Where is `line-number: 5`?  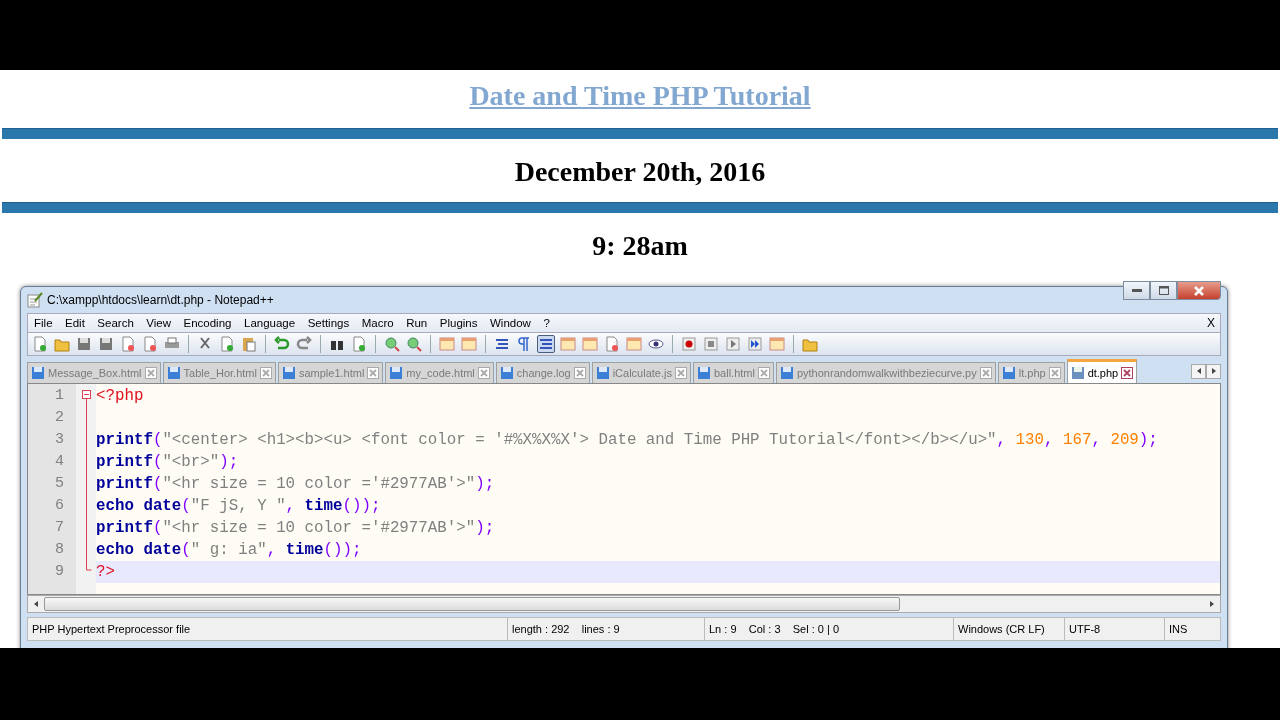
line-number: 5 is located at coordinates (59, 484).